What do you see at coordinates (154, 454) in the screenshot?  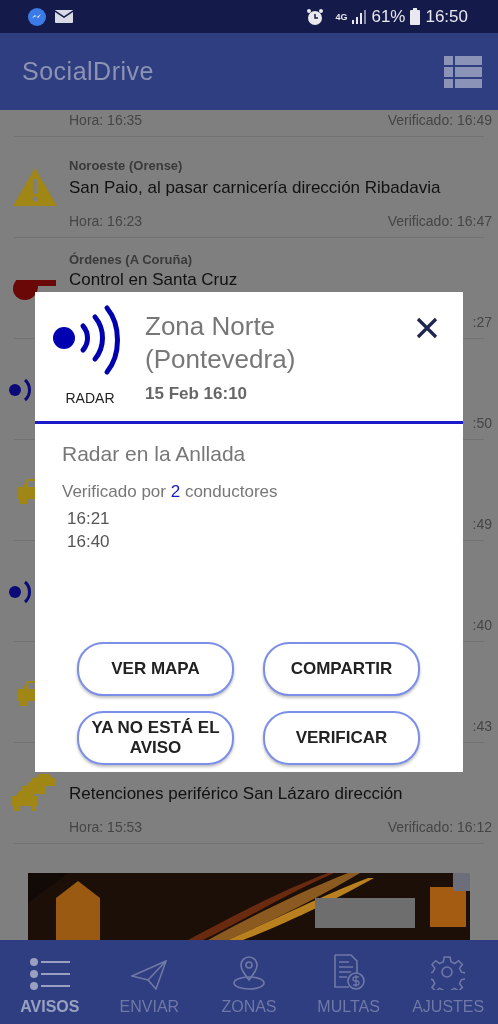 I see `alert-description: Radar en la Anllada` at bounding box center [154, 454].